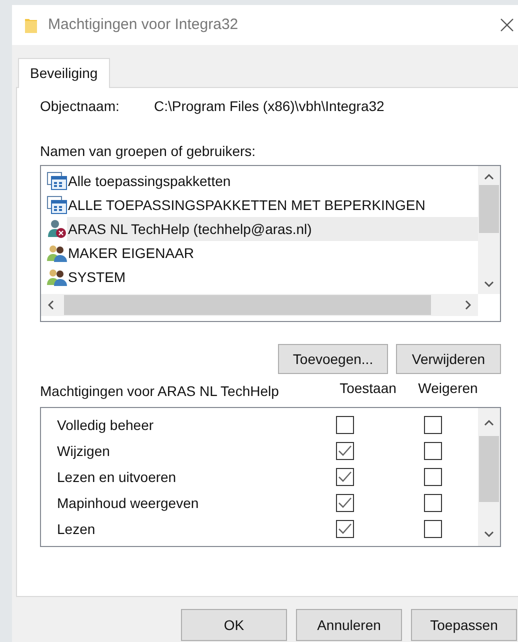 The height and width of the screenshot is (642, 518). Describe the element at coordinates (349, 625) in the screenshot. I see `cancel-button: Annuleren` at that location.